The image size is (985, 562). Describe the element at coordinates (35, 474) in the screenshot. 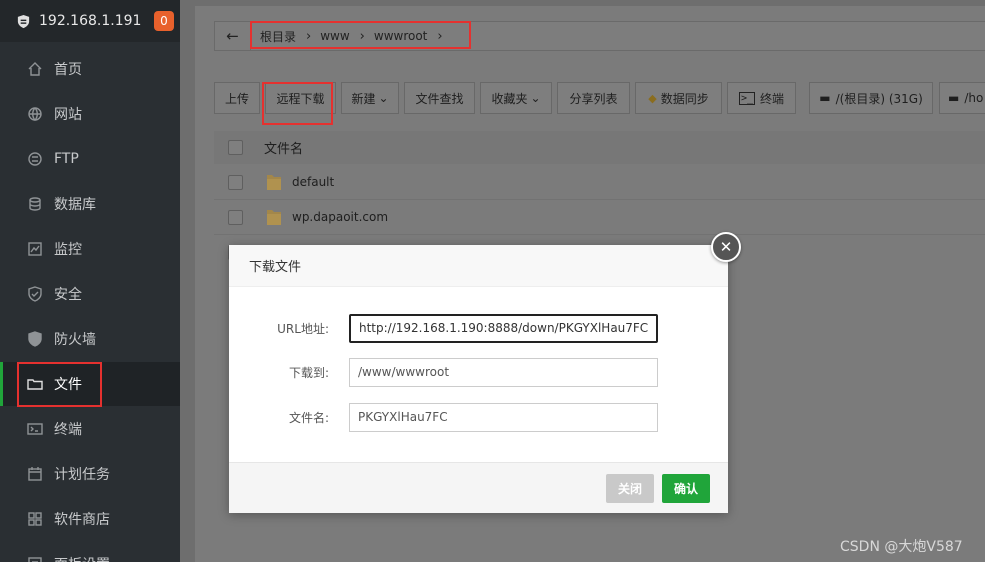

I see `calendar-icon` at that location.